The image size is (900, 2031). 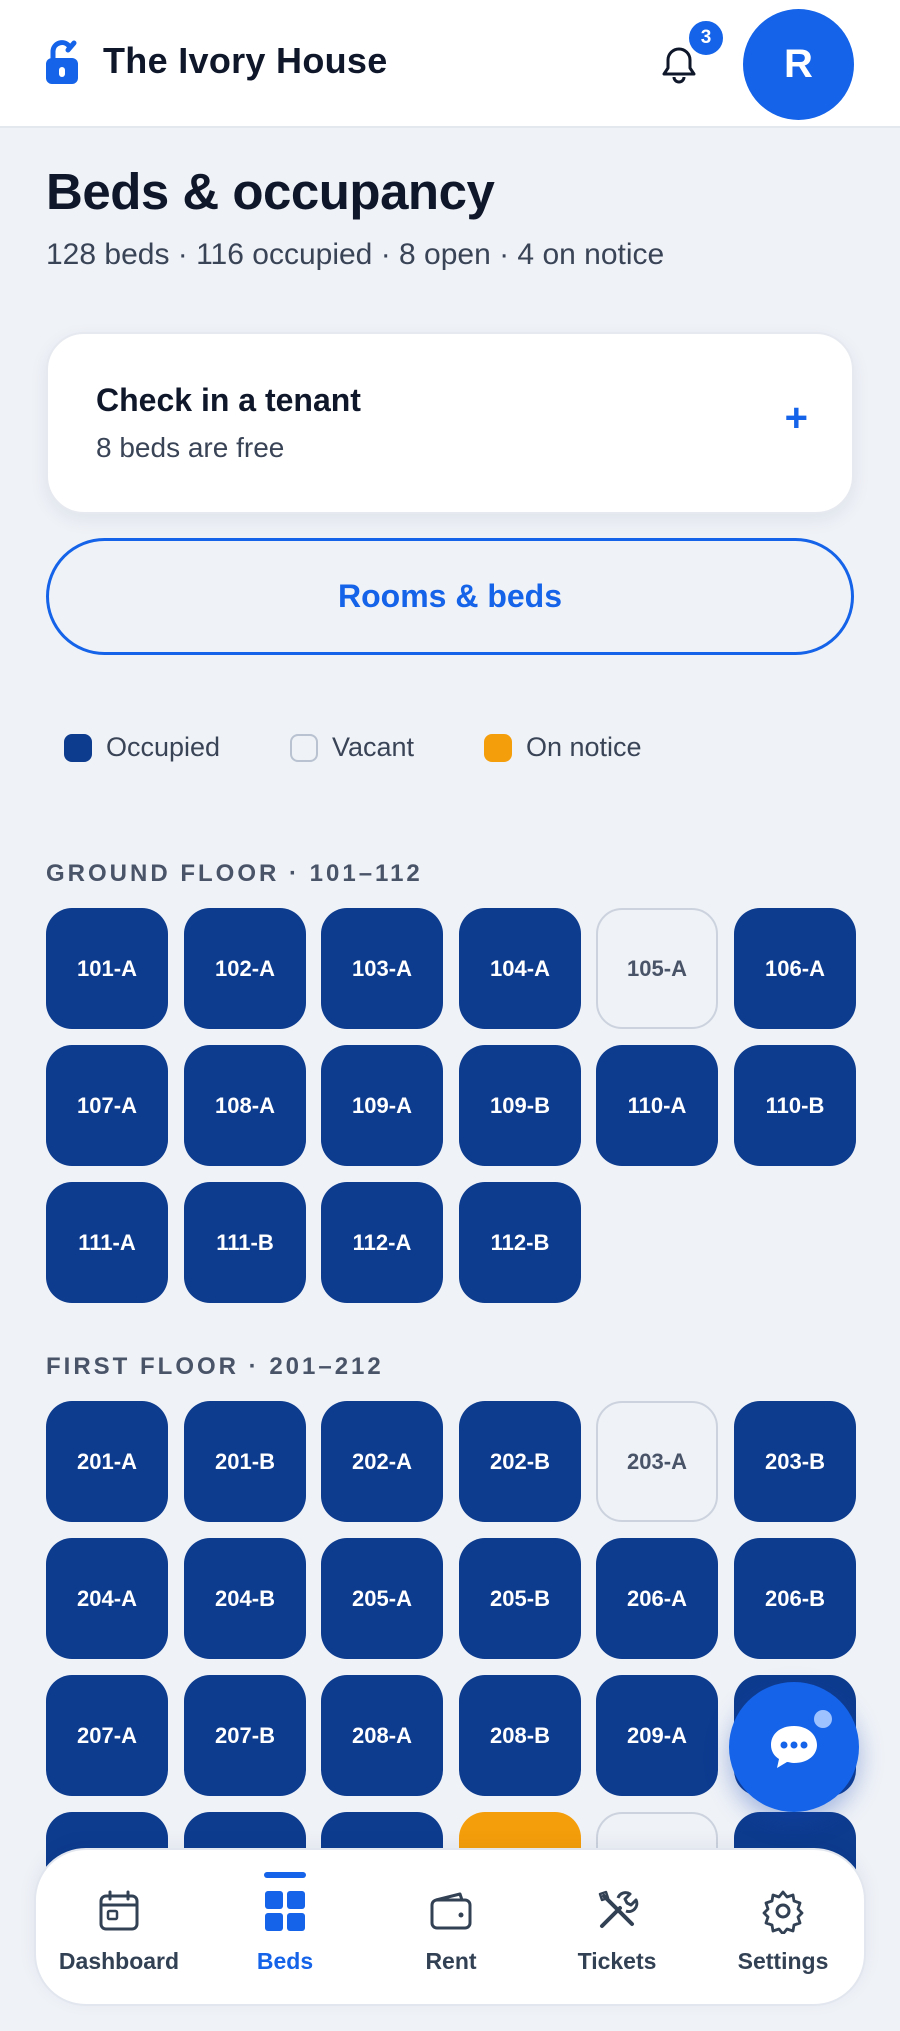 What do you see at coordinates (107, 968) in the screenshot?
I see `bed-tile: 101-A` at bounding box center [107, 968].